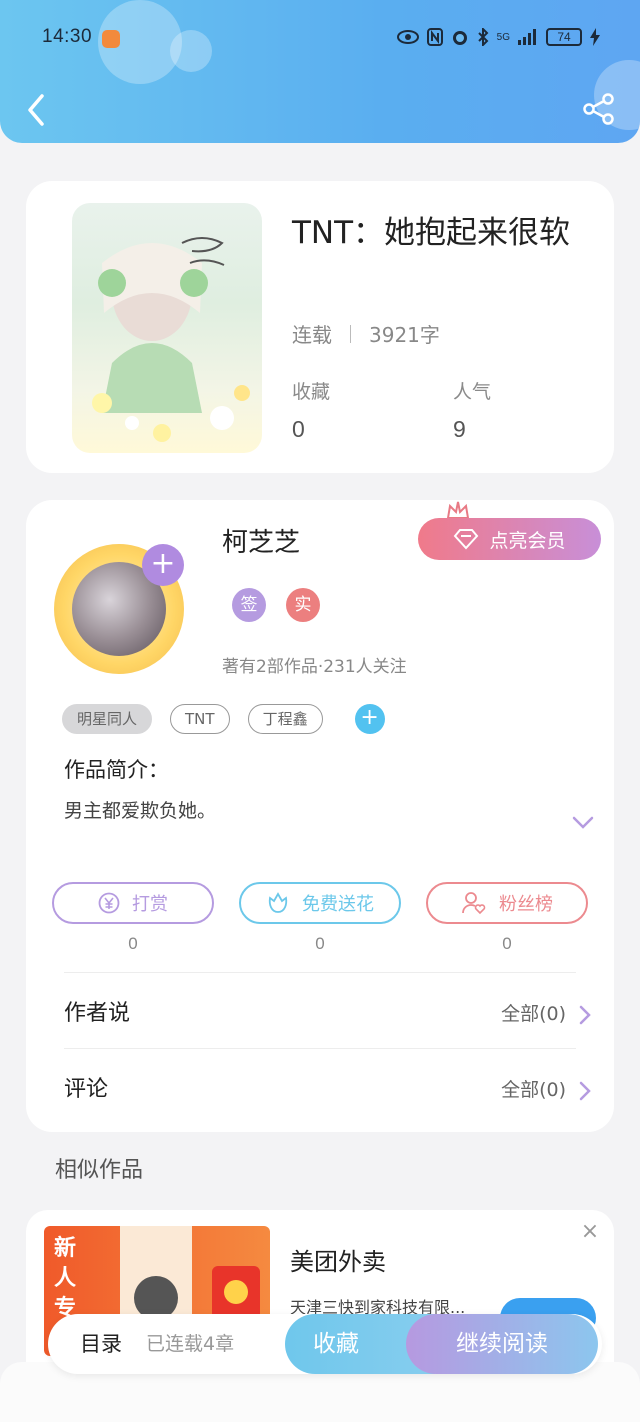  I want to click on intro-title: 作品简介：, so click(116, 770).